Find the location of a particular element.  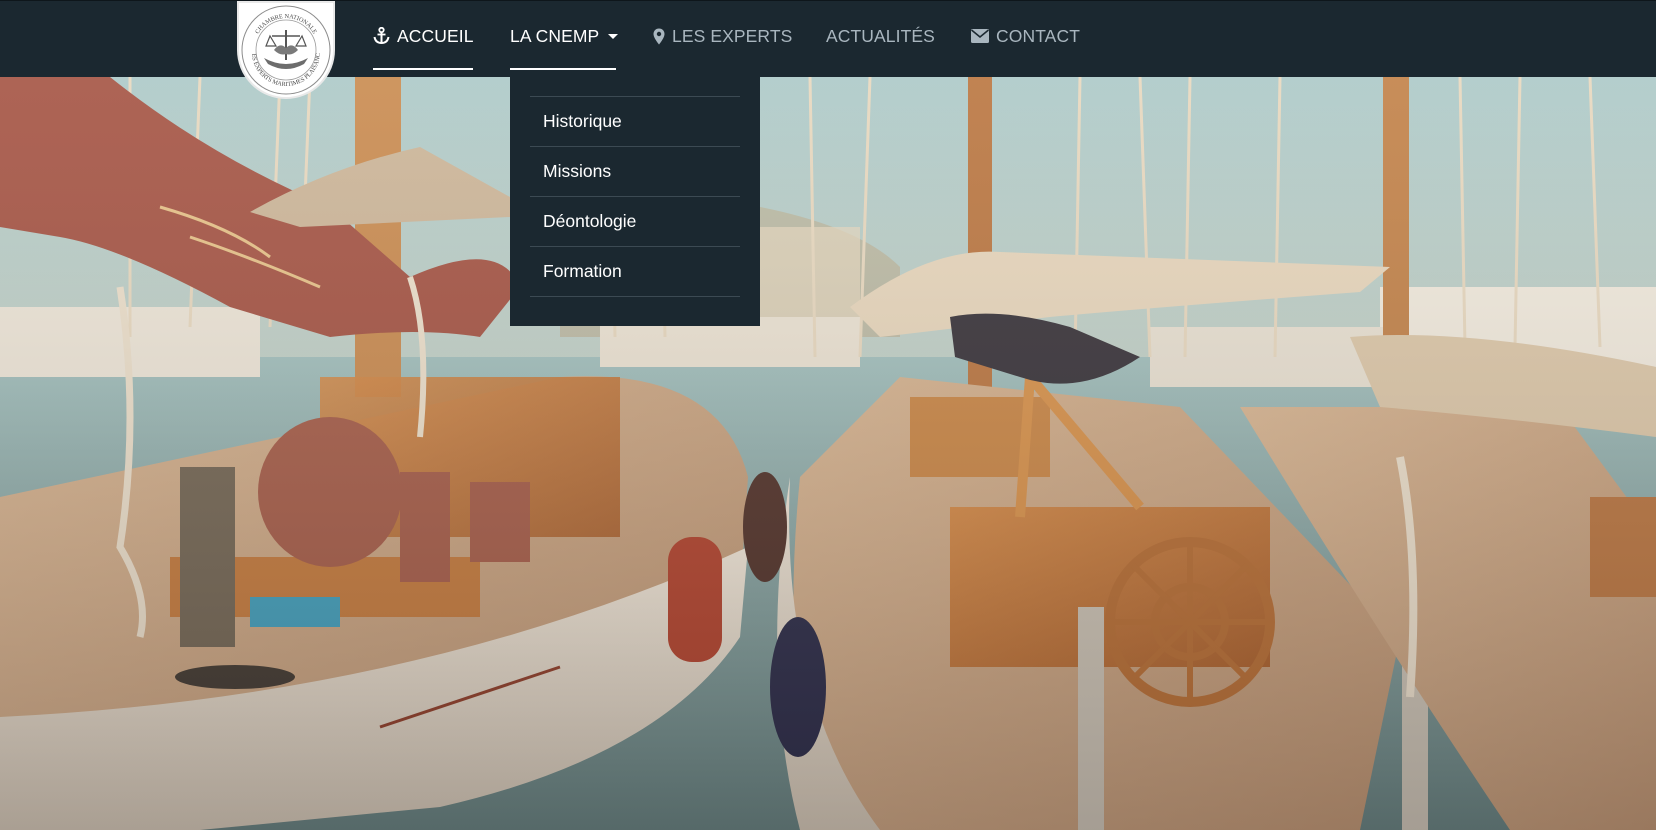

nav-contact: CONTACT is located at coordinates (1025, 36).